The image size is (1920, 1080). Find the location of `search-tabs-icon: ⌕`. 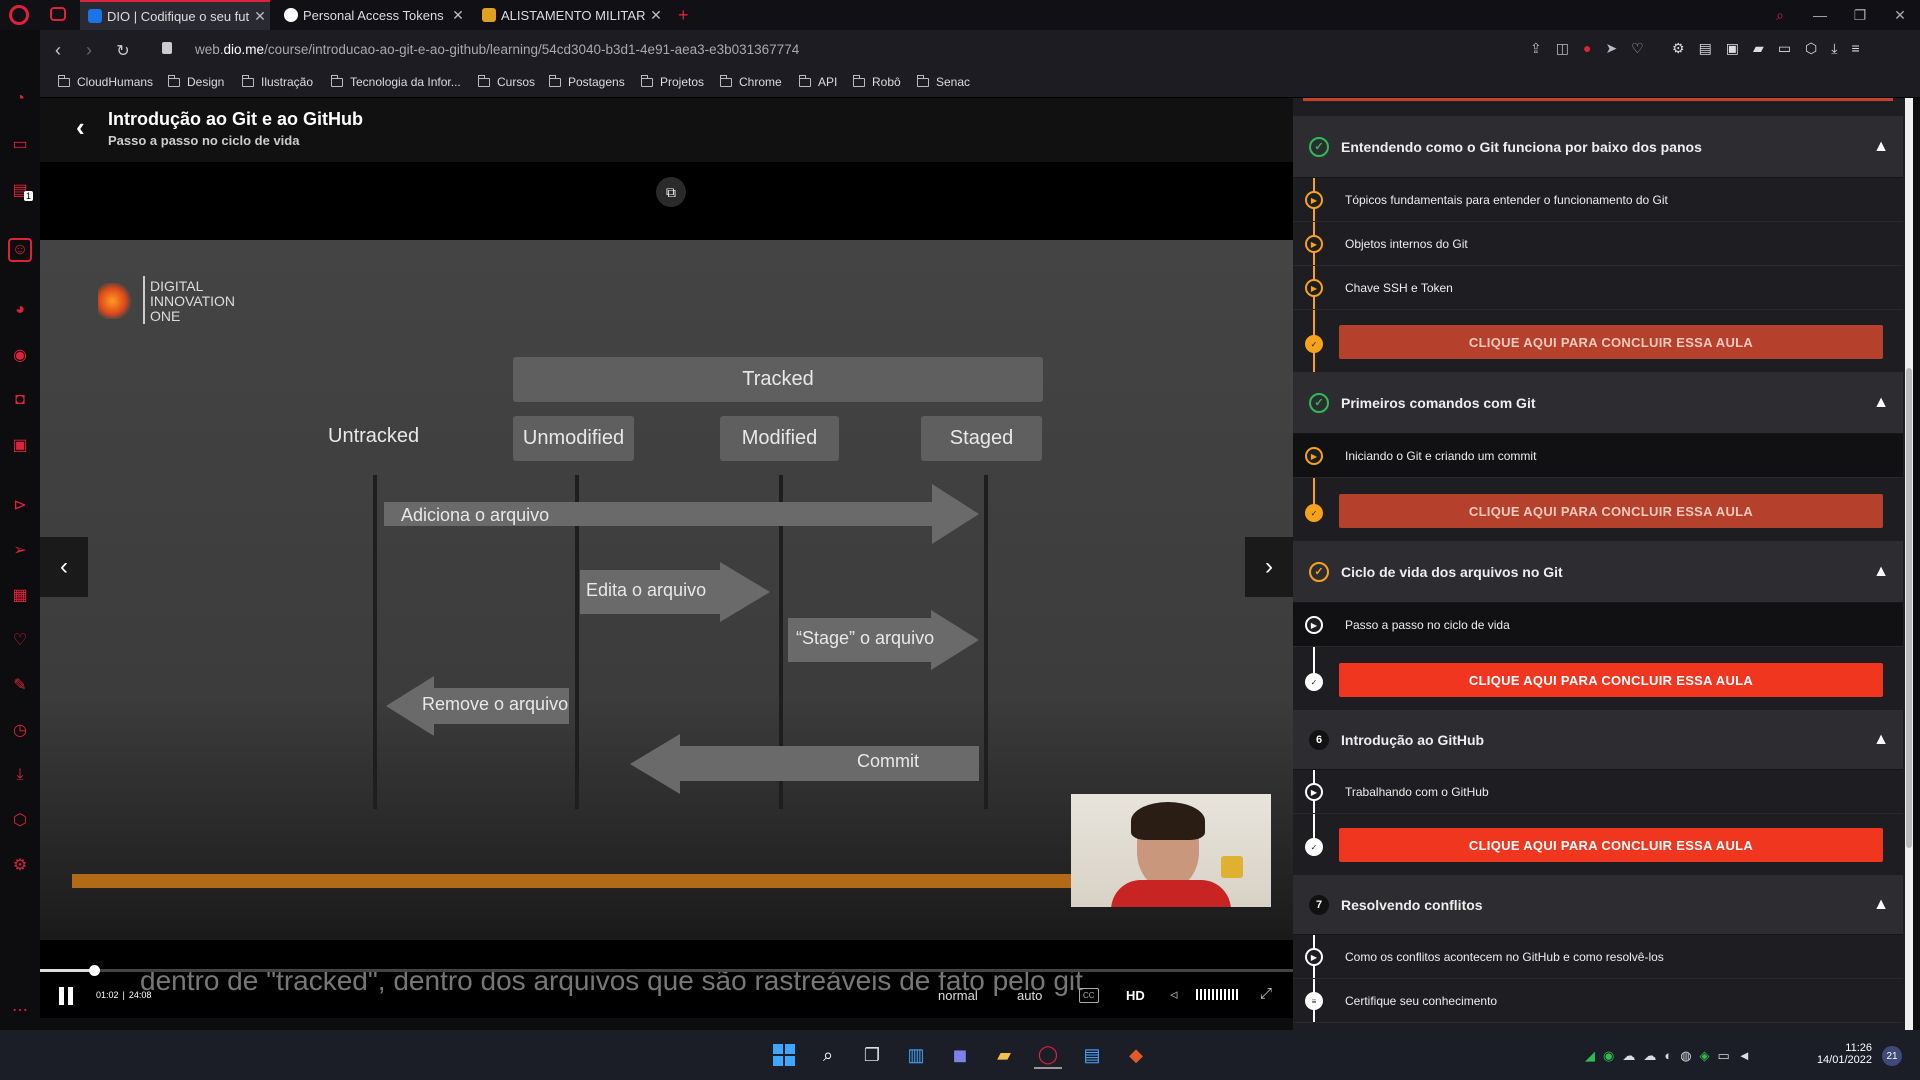

search-tabs-icon: ⌕ is located at coordinates (1780, 15).